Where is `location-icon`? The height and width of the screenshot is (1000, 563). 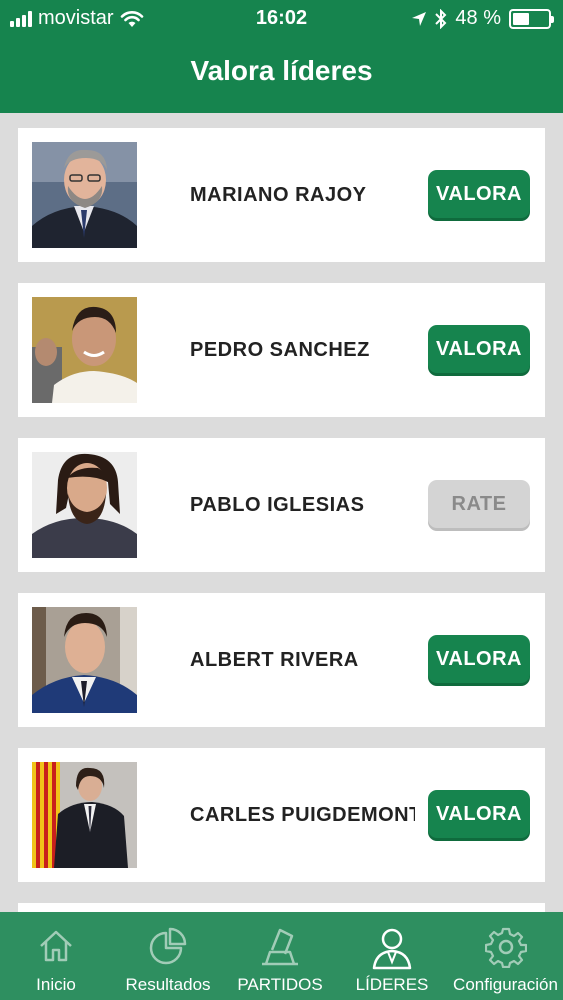
location-icon is located at coordinates (419, 18).